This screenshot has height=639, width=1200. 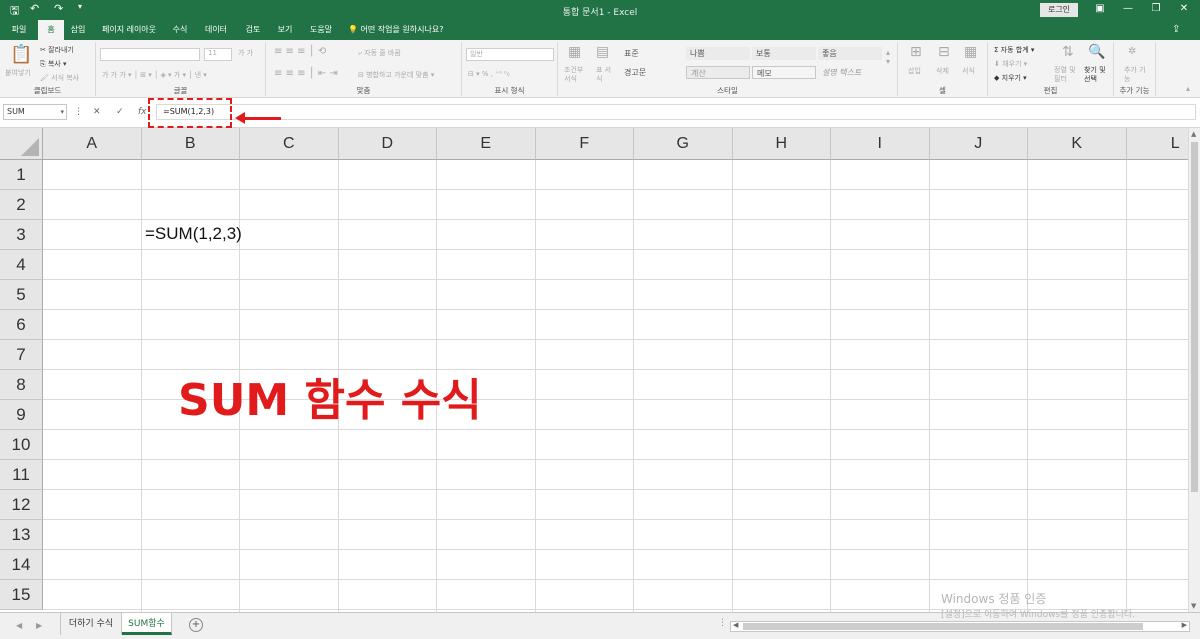 I want to click on row-header: 6, so click(x=21, y=325).